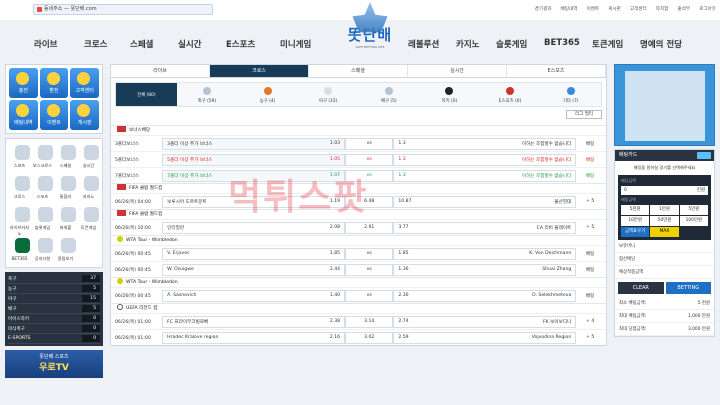 The height and width of the screenshot is (405, 720). I want to click on filter-baseball: 야구 (15), so click(328, 94).